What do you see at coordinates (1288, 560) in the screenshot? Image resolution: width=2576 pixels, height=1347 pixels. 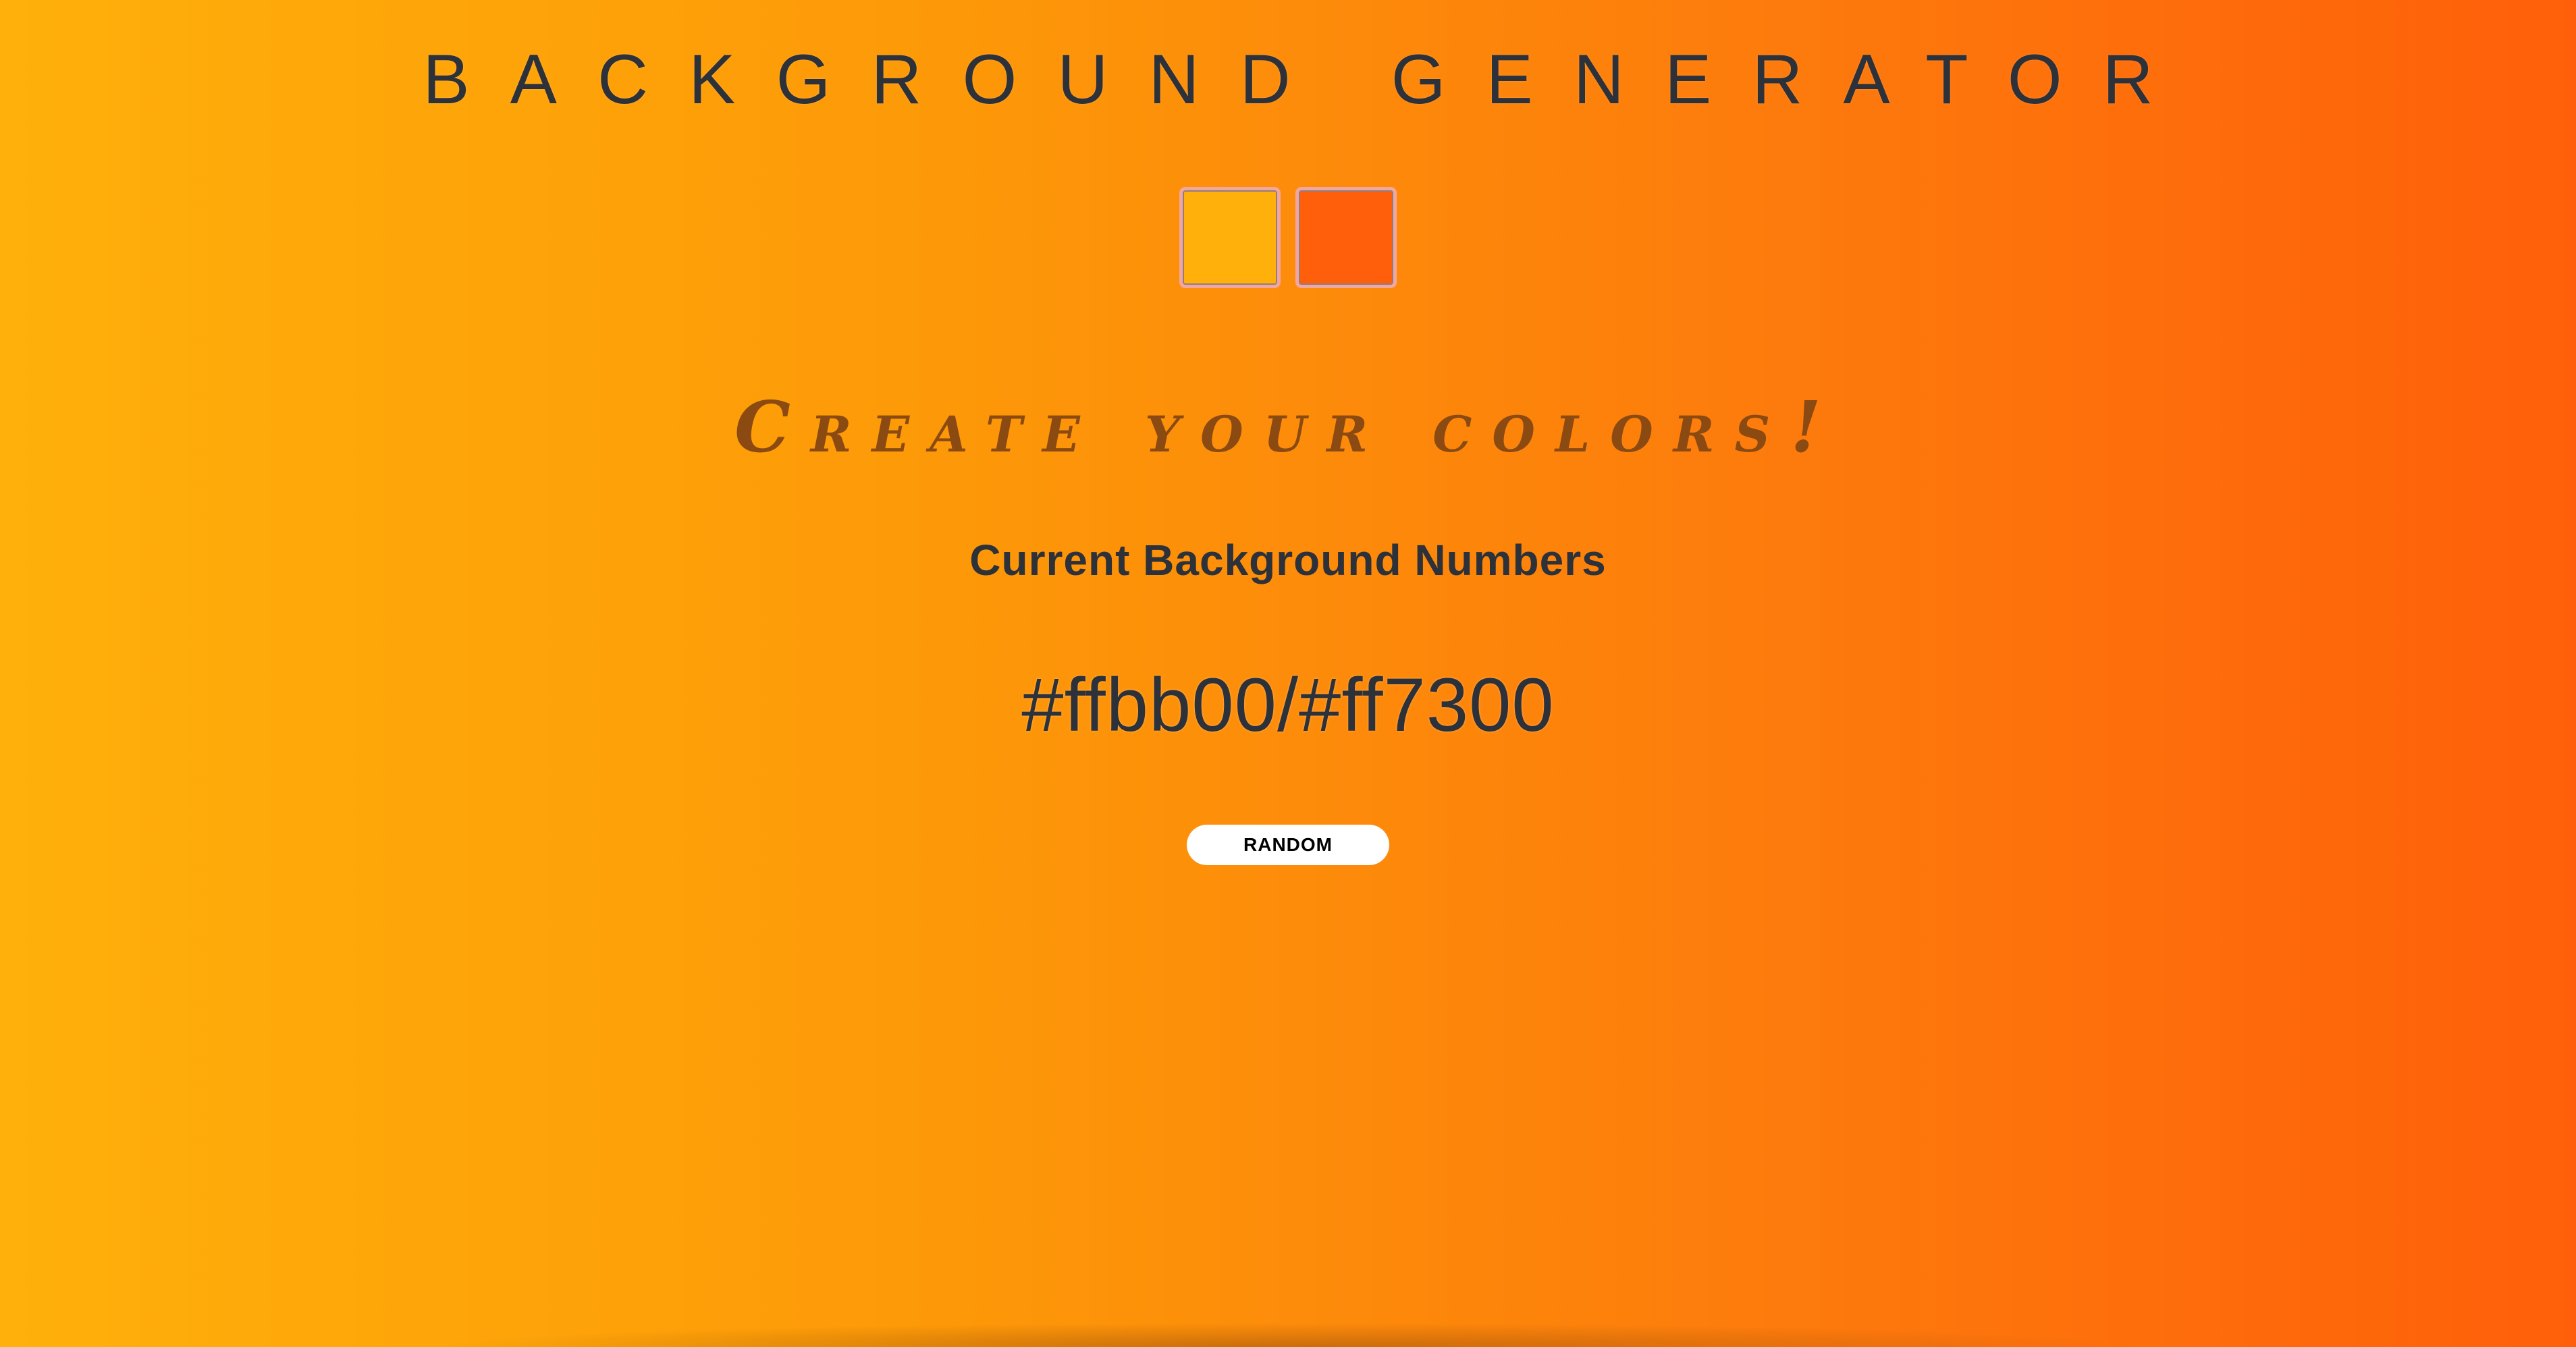 I see `numbers-heading: Current Background Numbers` at bounding box center [1288, 560].